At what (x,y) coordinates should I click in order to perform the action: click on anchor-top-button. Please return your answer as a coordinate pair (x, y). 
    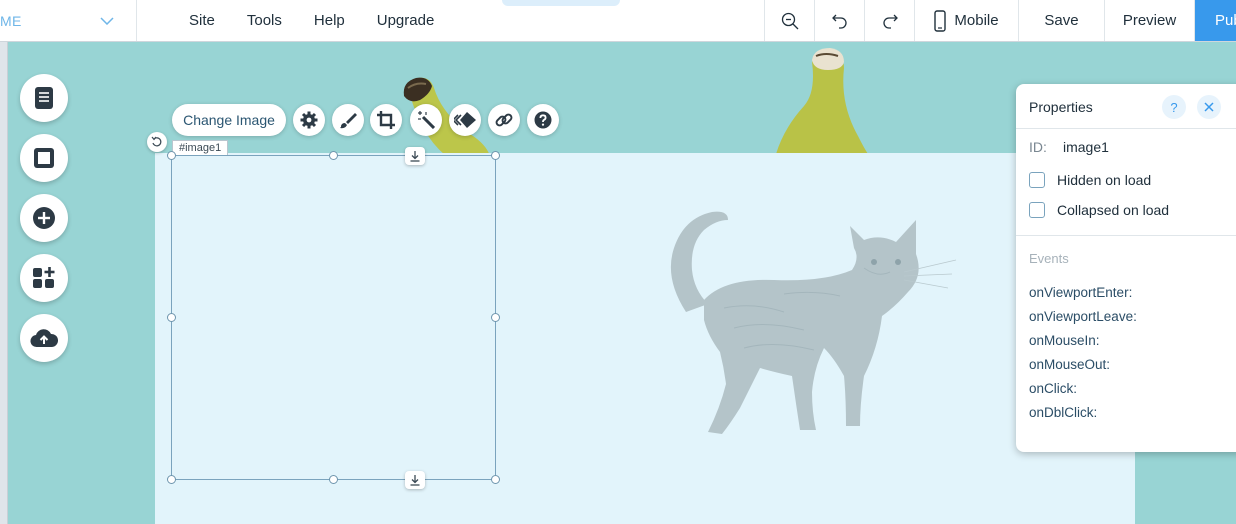
    Looking at the image, I should click on (415, 156).